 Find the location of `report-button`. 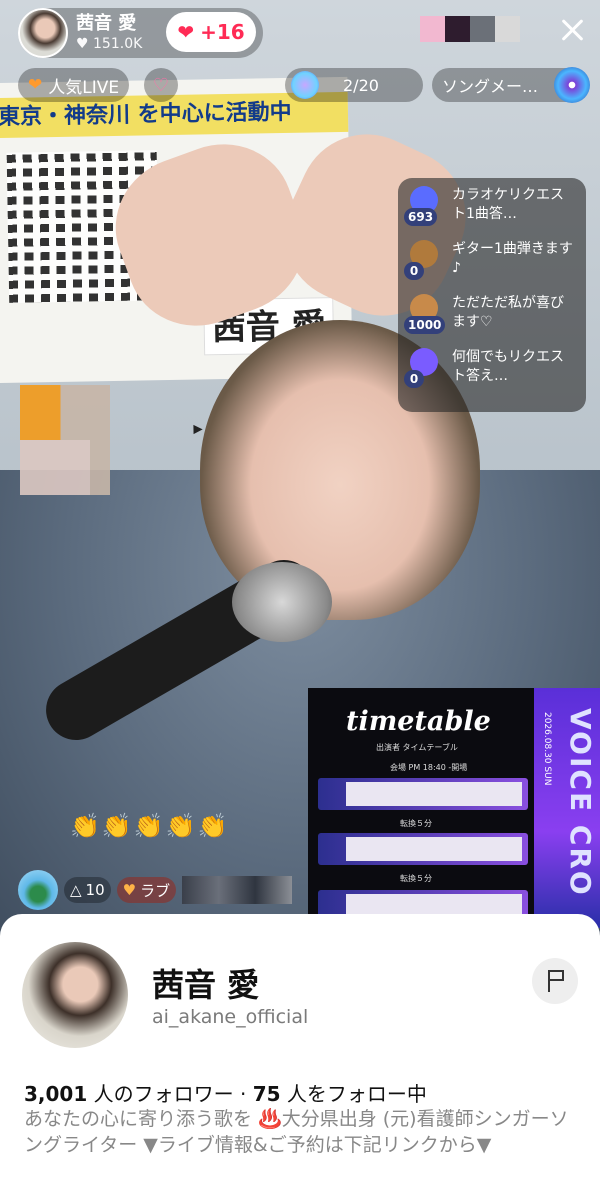

report-button is located at coordinates (555, 981).